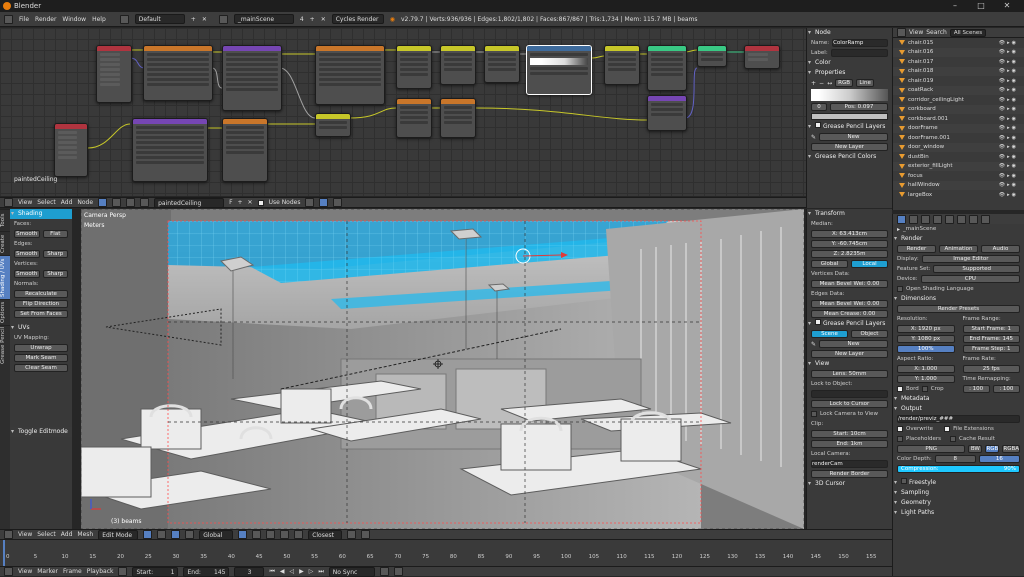 The width and height of the screenshot is (1024, 577). I want to click on current-frame-field: 3, so click(249, 572).